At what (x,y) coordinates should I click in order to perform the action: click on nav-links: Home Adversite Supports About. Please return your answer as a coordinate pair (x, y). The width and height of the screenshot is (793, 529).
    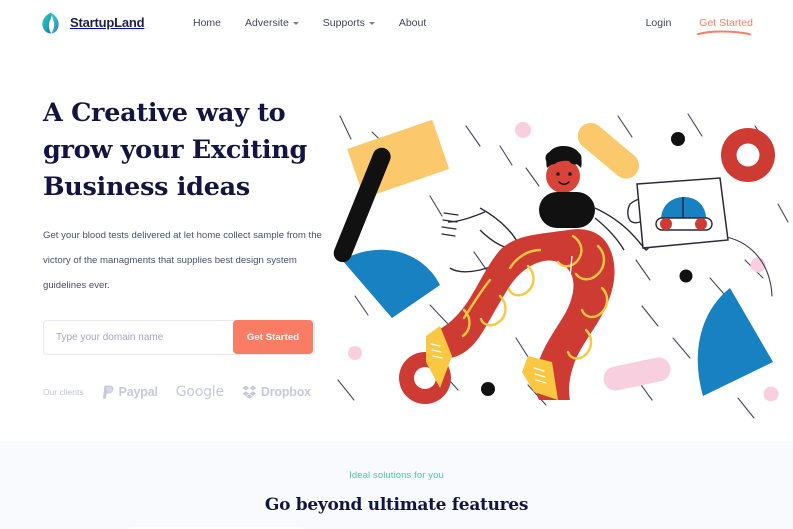
    Looking at the image, I should click on (309, 23).